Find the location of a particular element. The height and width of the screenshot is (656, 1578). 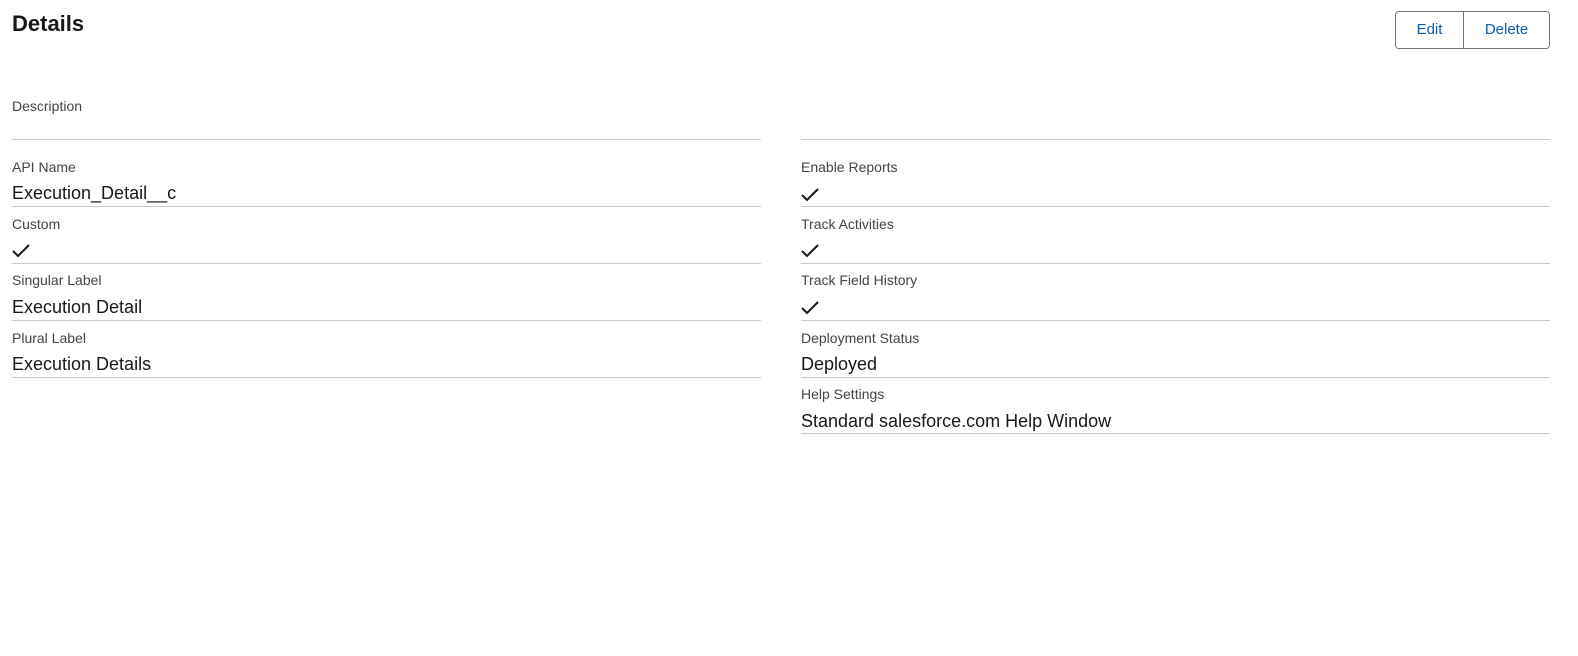

field-spacer is located at coordinates (1175, 118).